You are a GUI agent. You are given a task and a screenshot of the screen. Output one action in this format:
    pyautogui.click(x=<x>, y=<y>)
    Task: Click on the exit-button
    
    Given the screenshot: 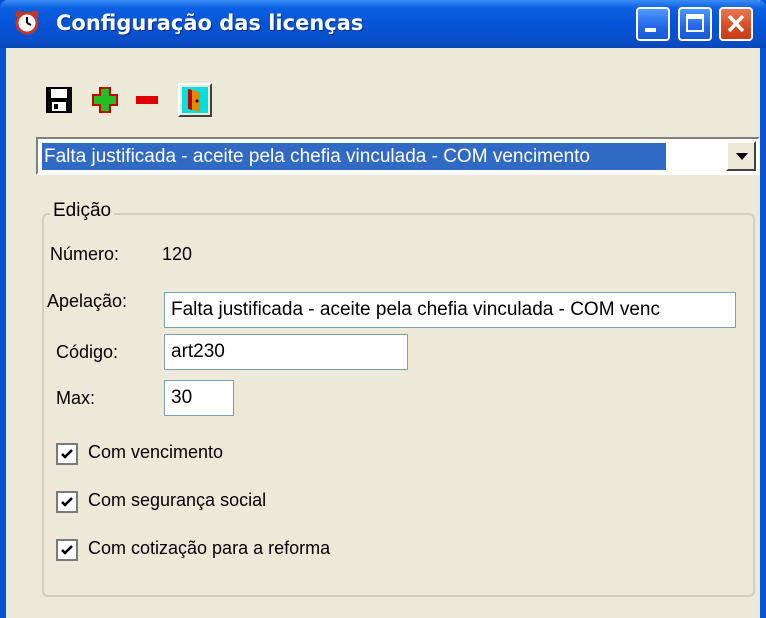 What is the action you would take?
    pyautogui.click(x=195, y=100)
    